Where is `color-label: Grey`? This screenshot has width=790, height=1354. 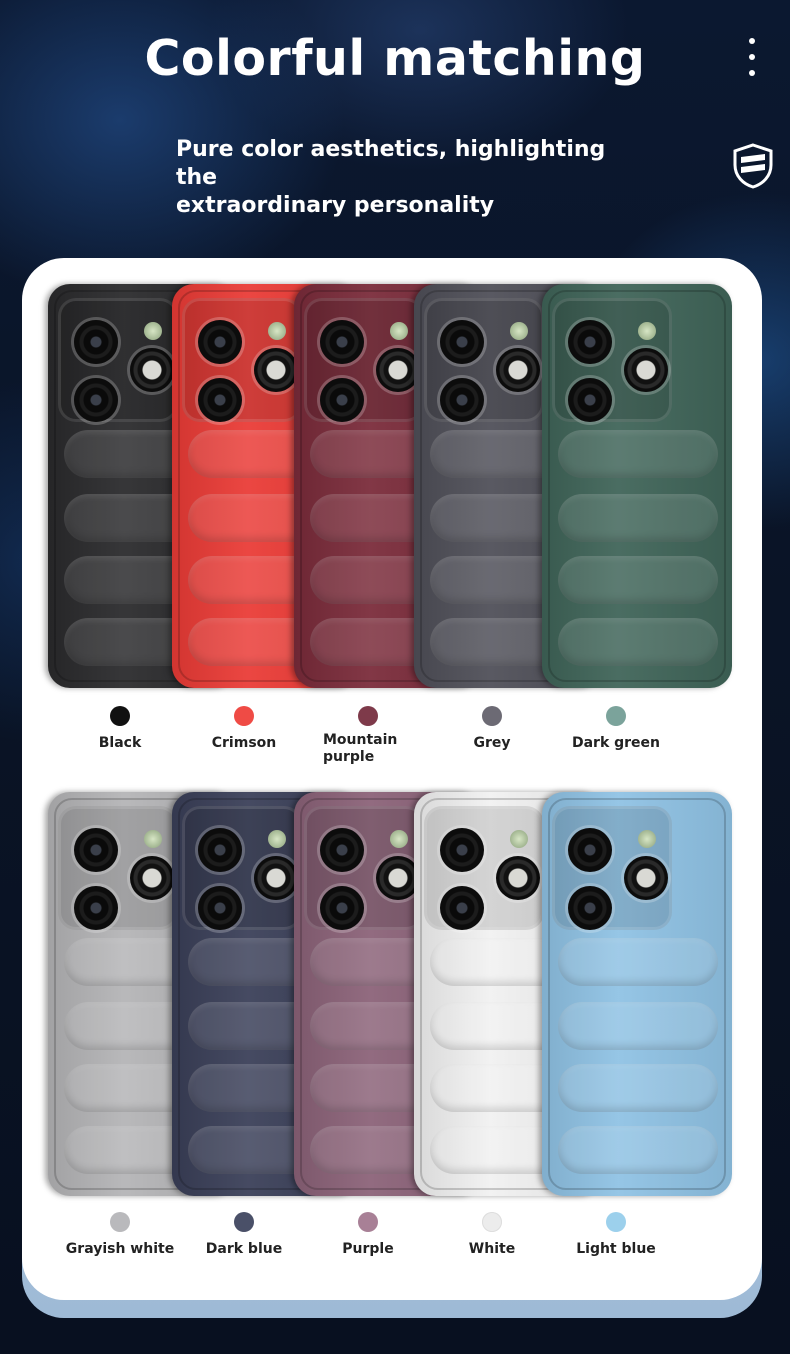 color-label: Grey is located at coordinates (492, 743).